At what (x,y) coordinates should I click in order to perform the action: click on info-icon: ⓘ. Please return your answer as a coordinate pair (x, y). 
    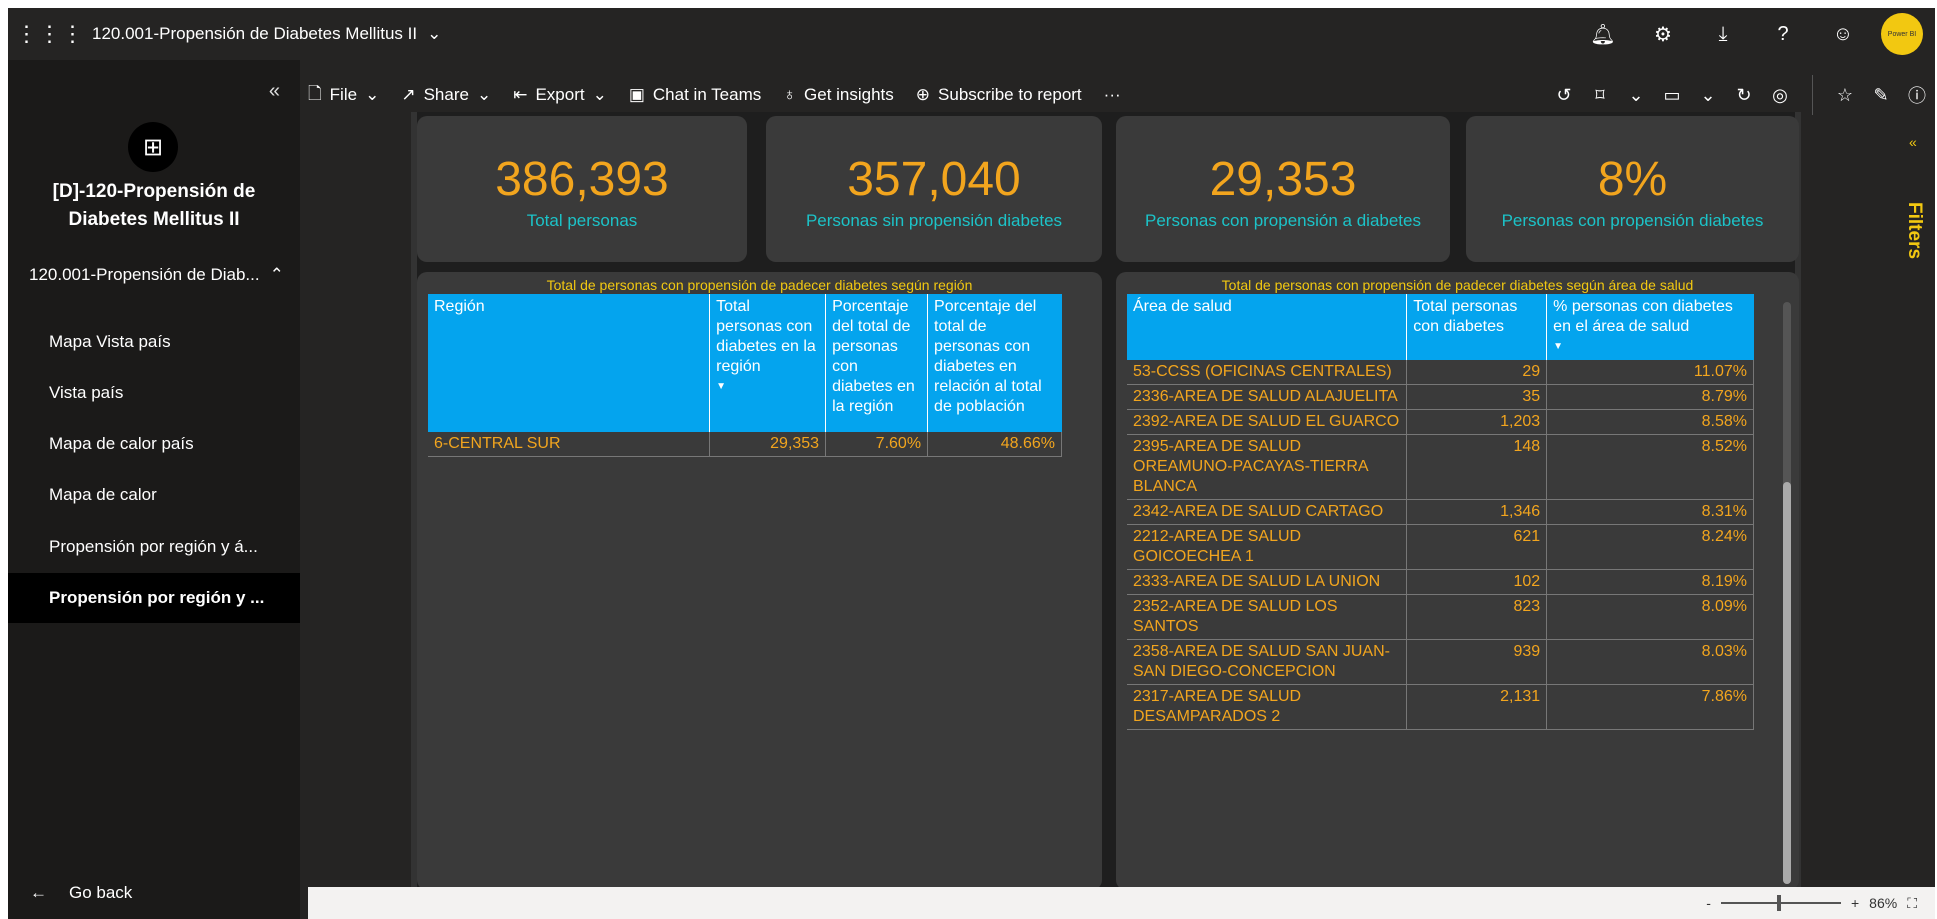
    Looking at the image, I should click on (1917, 95).